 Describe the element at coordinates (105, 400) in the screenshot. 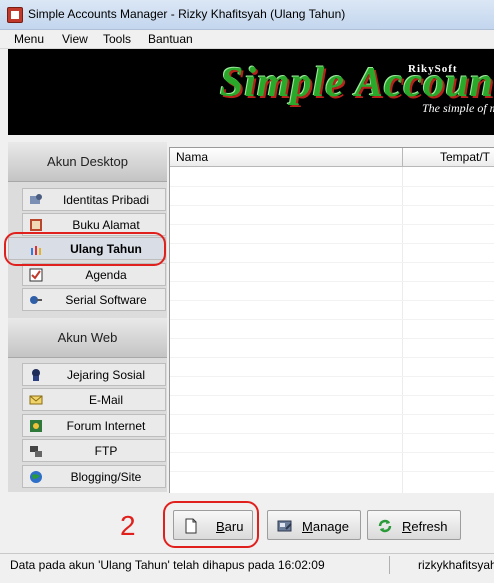

I see `sidebar-item-label: E-Mail` at that location.